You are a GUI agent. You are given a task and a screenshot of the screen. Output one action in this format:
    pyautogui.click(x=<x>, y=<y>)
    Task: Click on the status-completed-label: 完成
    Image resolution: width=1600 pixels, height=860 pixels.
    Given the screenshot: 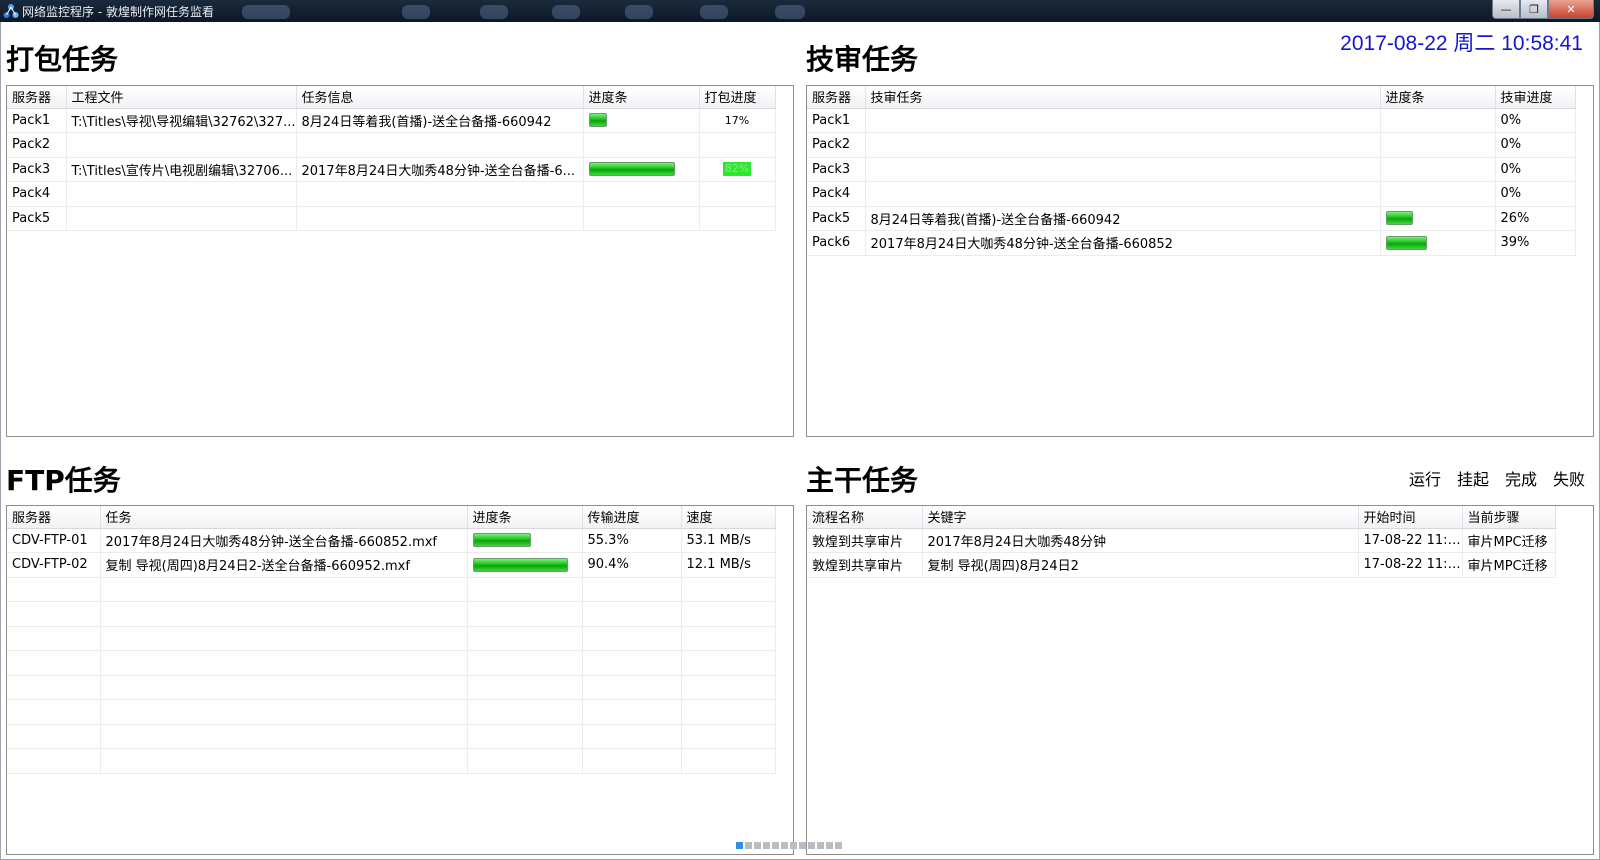 What is the action you would take?
    pyautogui.click(x=1521, y=479)
    